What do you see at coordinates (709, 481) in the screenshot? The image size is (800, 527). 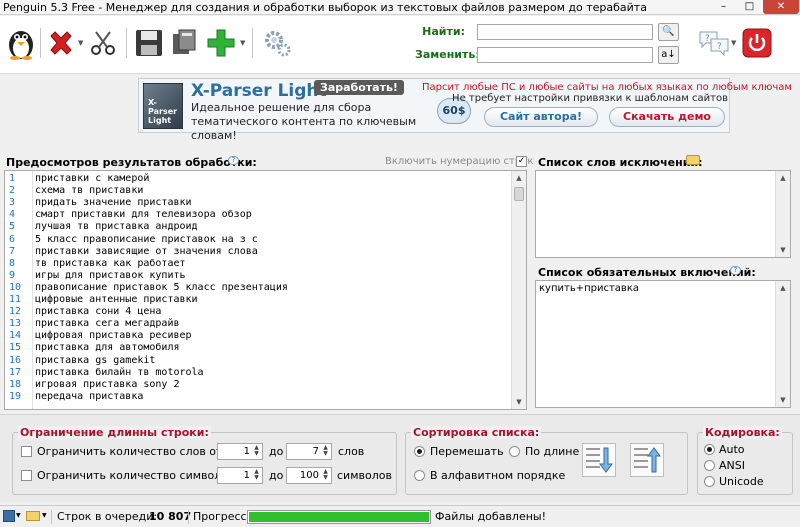 I see `encoding-unicode-radio` at bounding box center [709, 481].